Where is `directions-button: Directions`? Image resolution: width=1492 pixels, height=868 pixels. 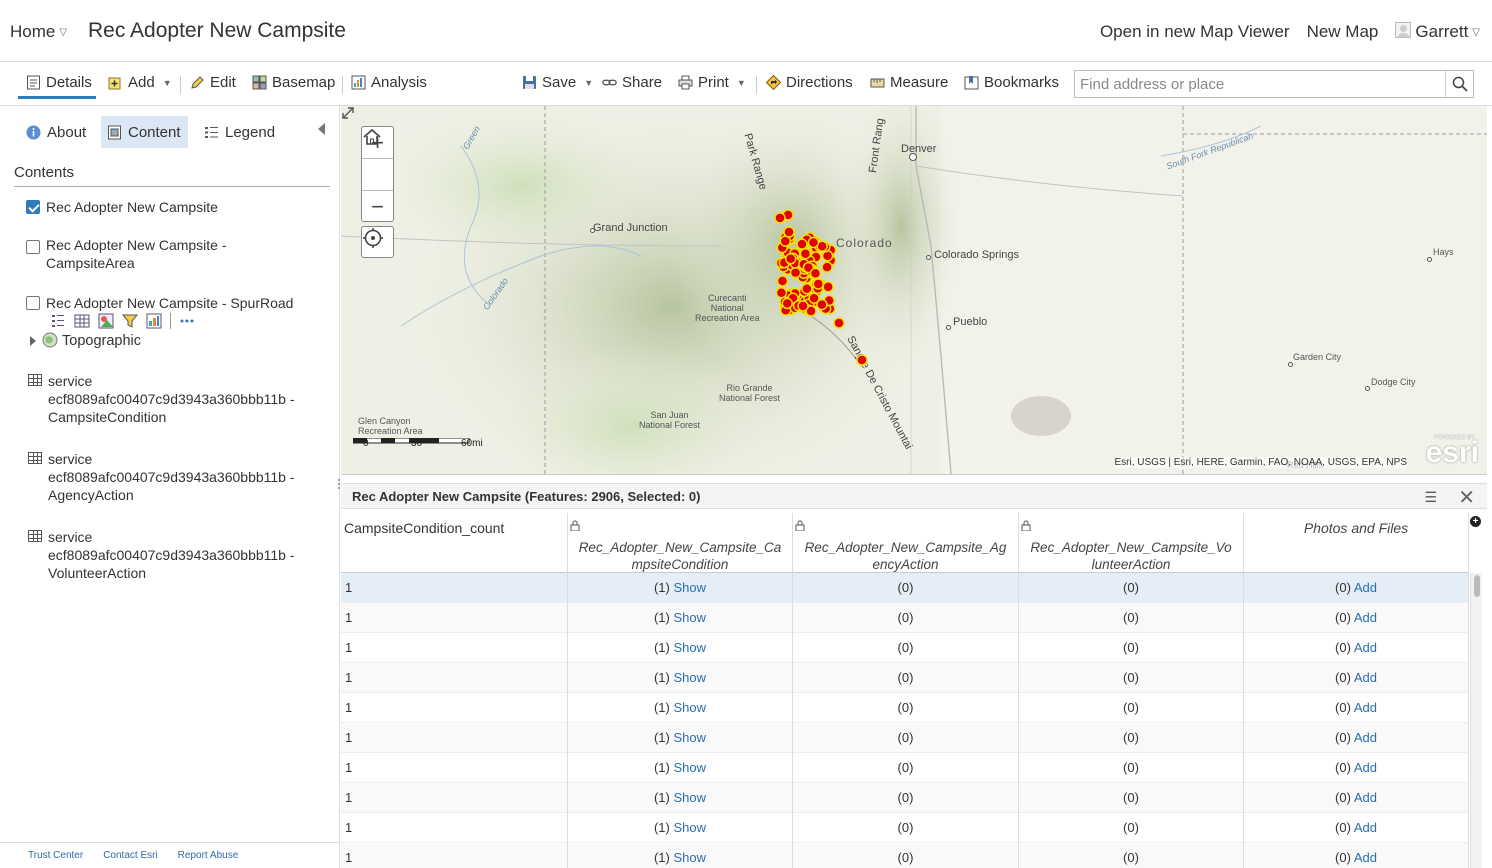
directions-button: Directions is located at coordinates (809, 82).